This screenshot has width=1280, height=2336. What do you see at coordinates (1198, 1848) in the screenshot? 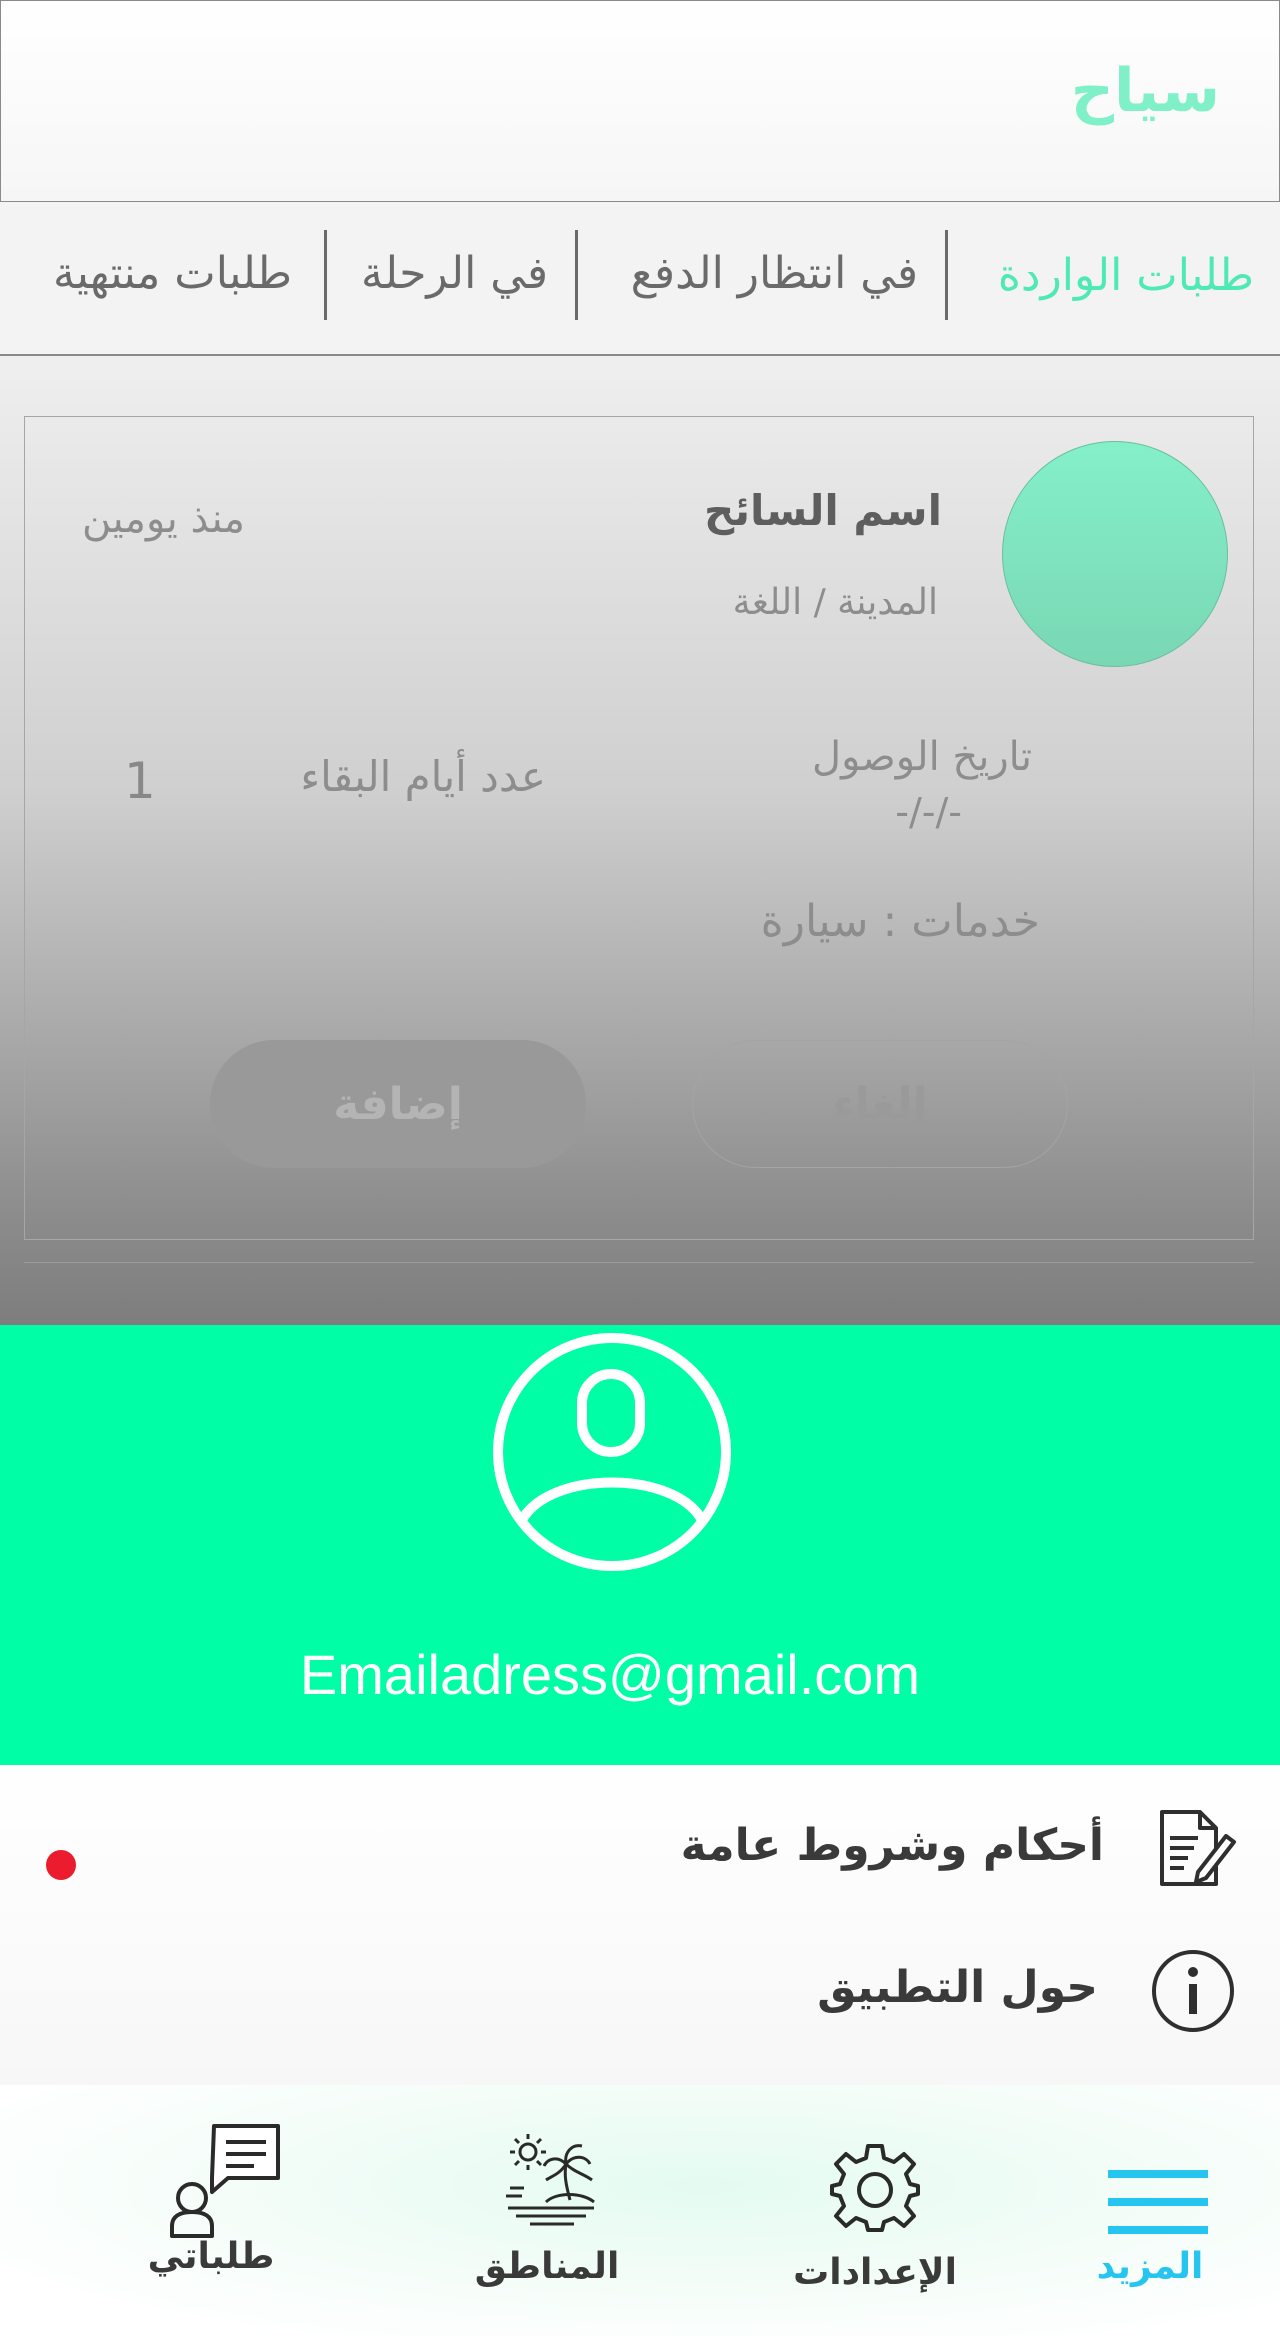
I see `document-edit-icon` at bounding box center [1198, 1848].